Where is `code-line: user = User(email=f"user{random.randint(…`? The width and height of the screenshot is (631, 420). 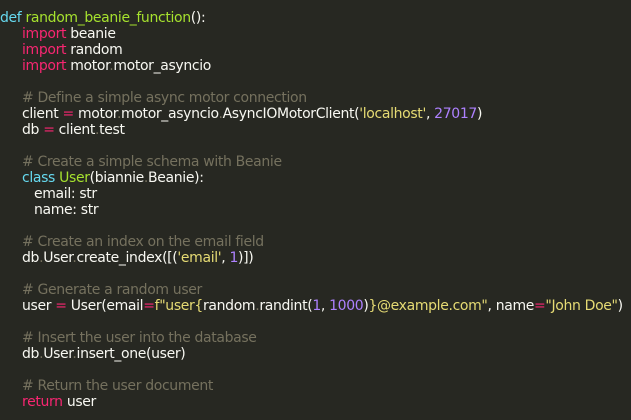 code-line: user = User(email=f"user{random.randint(… is located at coordinates (311, 306).